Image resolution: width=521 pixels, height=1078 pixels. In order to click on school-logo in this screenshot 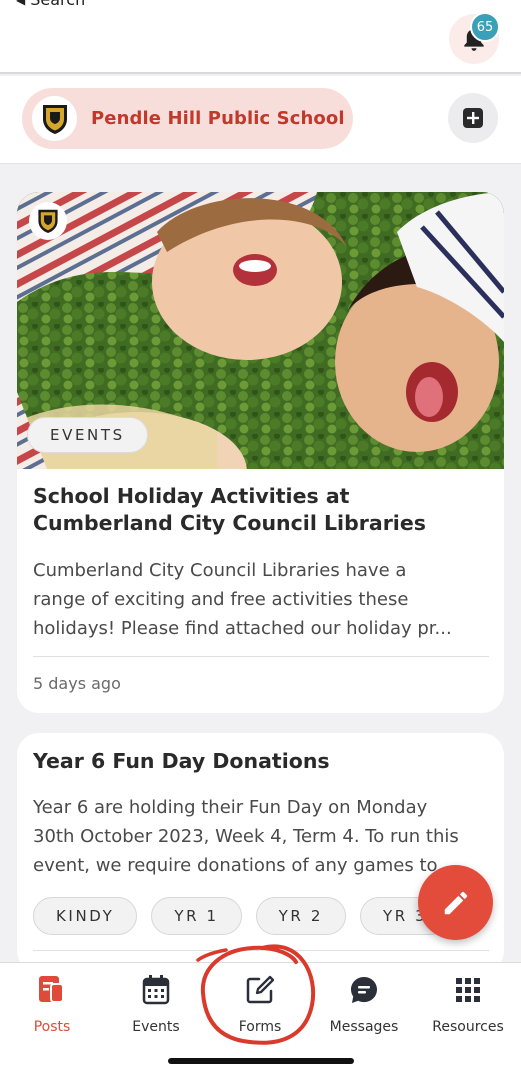, I will do `click(54, 118)`.